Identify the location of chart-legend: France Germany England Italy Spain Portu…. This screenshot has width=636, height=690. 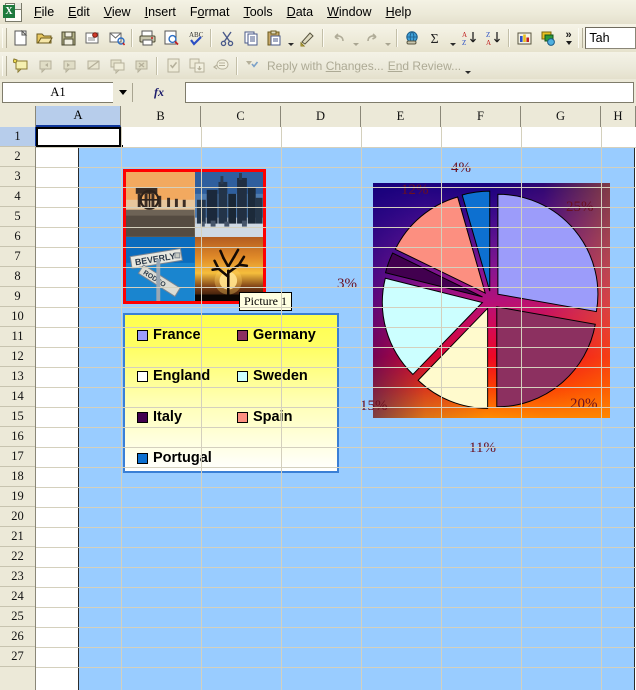
(231, 393).